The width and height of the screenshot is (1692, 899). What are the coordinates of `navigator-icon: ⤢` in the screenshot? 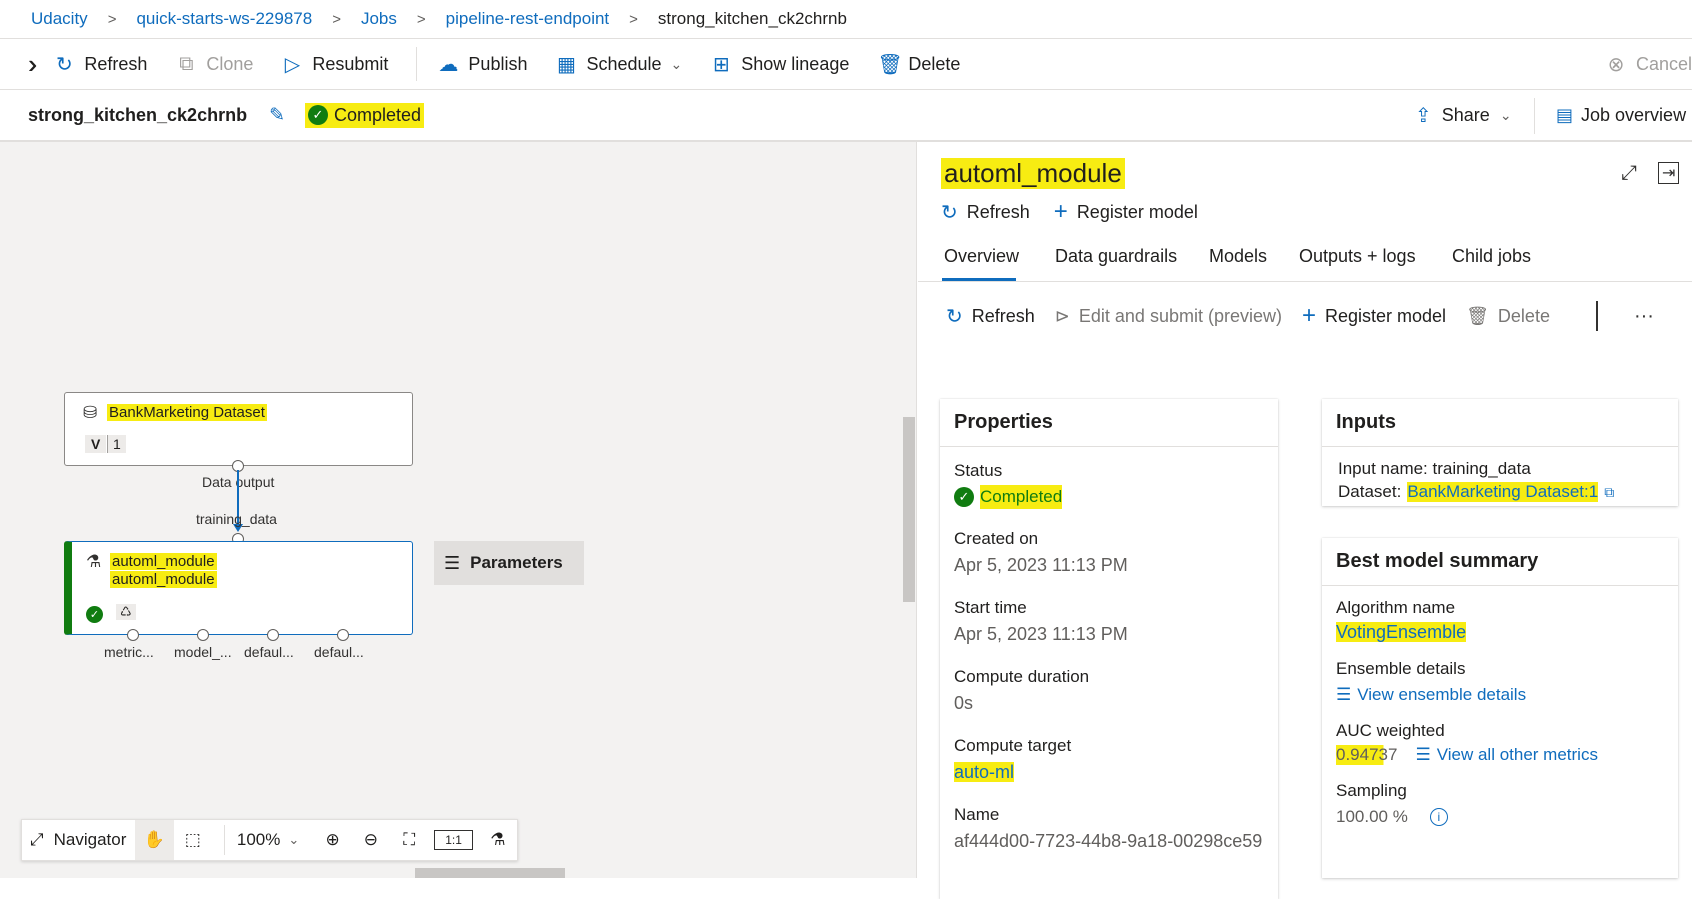 It's located at (37, 839).